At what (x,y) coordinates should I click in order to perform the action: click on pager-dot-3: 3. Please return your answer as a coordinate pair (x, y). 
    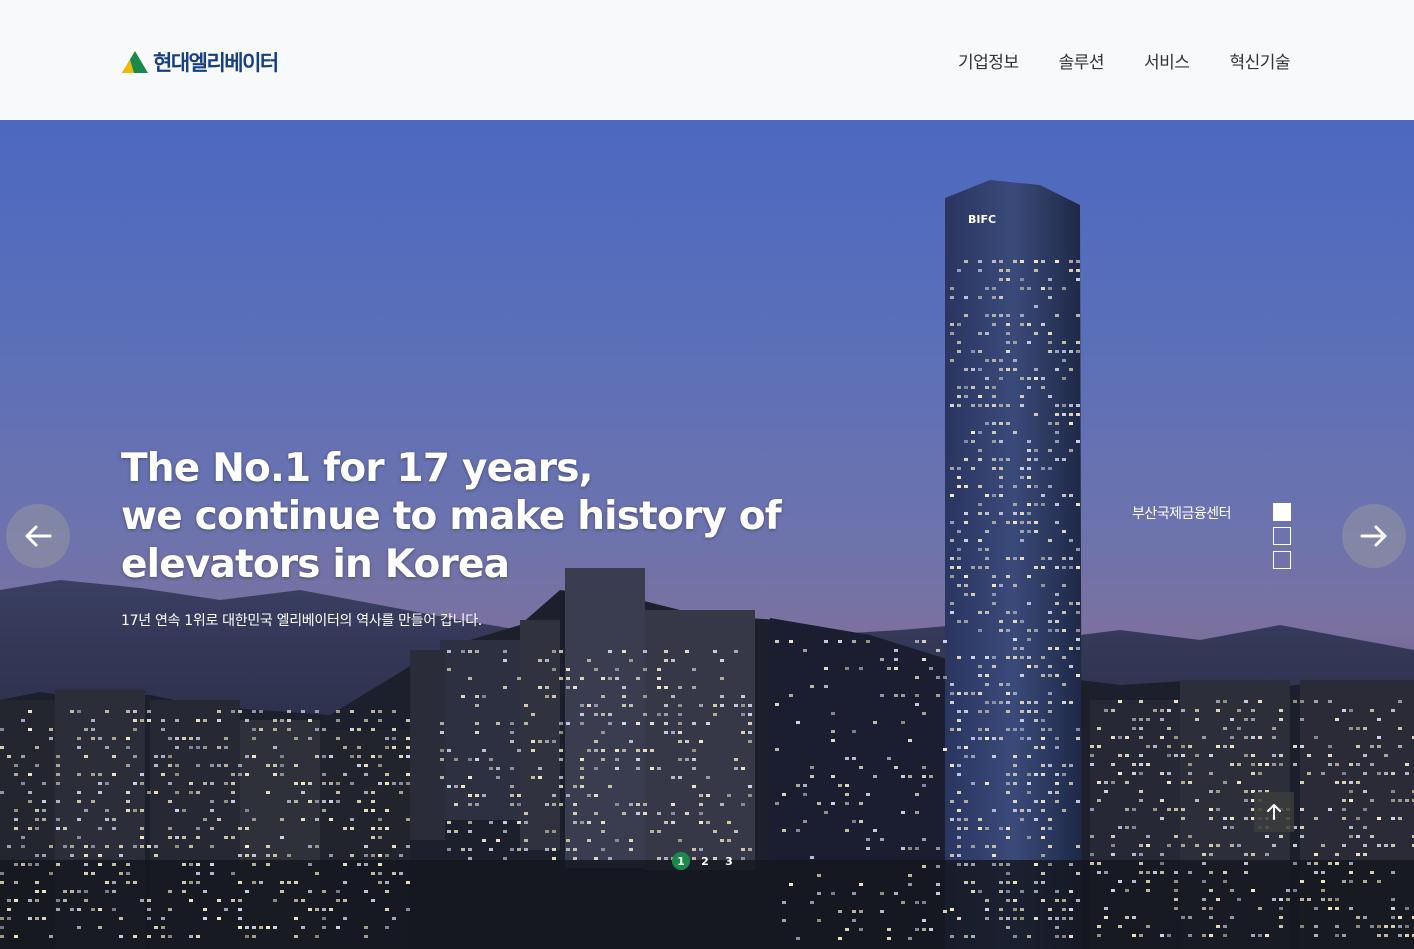
    Looking at the image, I should click on (729, 861).